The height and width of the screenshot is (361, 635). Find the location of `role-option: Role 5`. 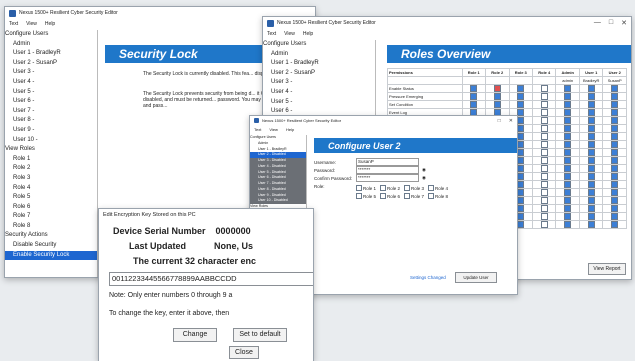

role-option: Role 5 is located at coordinates (366, 196).